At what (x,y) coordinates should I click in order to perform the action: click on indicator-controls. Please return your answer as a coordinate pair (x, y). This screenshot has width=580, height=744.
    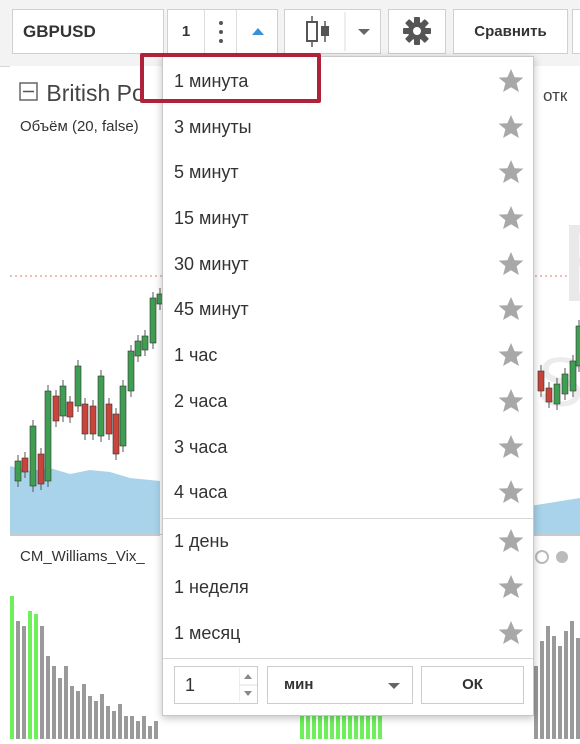
    Looking at the image, I should click on (556, 557).